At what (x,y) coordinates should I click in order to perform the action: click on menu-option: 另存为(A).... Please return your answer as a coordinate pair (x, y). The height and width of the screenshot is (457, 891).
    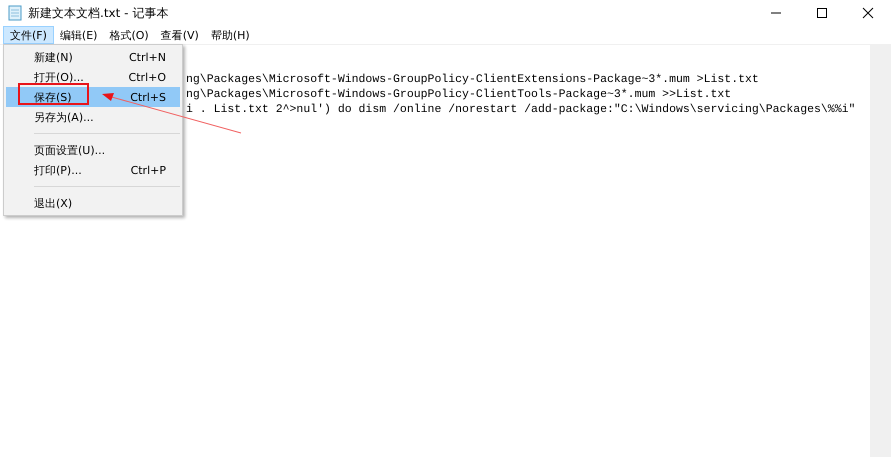
    Looking at the image, I should click on (93, 117).